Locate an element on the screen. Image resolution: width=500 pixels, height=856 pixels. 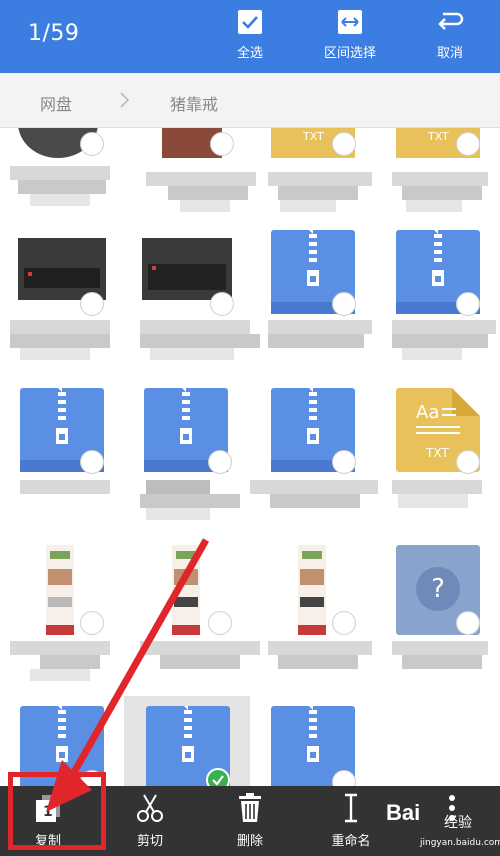
annotation-arrow is located at coordinates (128, 675).